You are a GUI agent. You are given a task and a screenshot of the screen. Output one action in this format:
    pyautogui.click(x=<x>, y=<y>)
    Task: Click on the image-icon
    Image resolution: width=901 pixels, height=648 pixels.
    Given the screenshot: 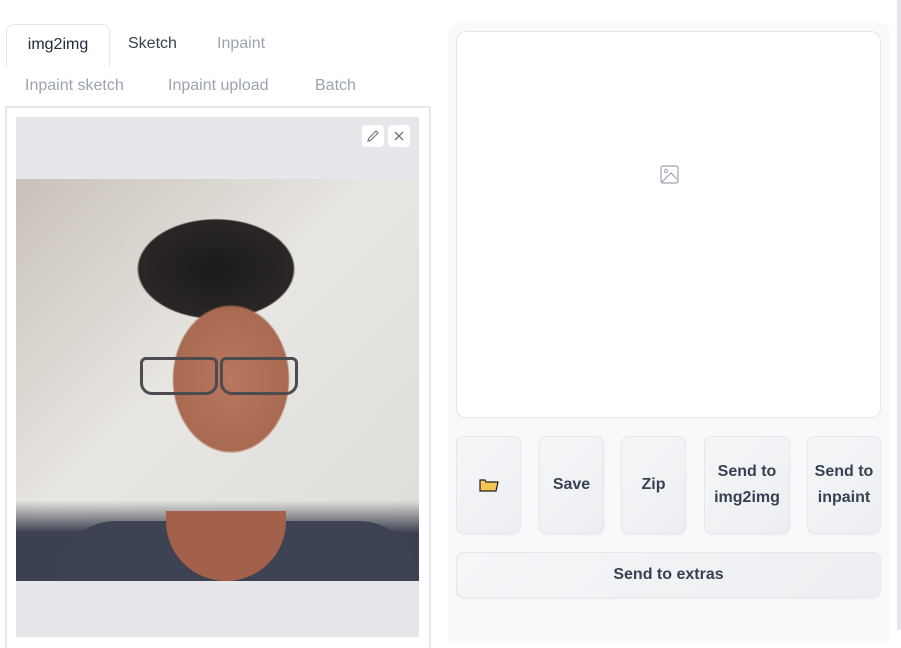 What is the action you would take?
    pyautogui.click(x=669, y=174)
    